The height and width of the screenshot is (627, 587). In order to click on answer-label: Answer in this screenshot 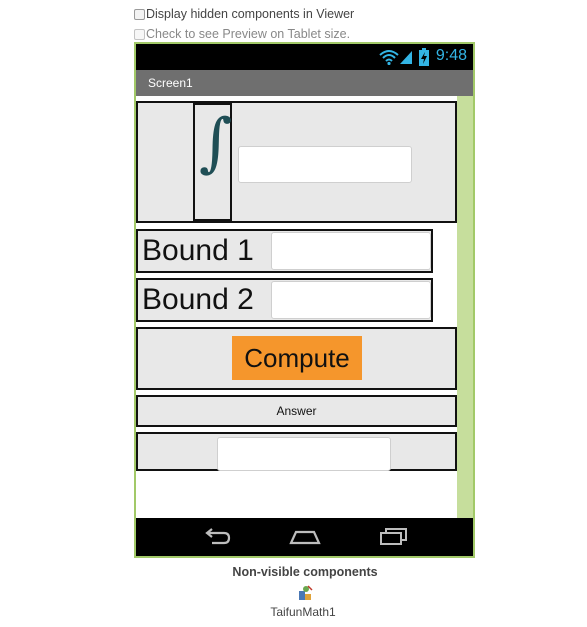, I will do `click(296, 411)`.